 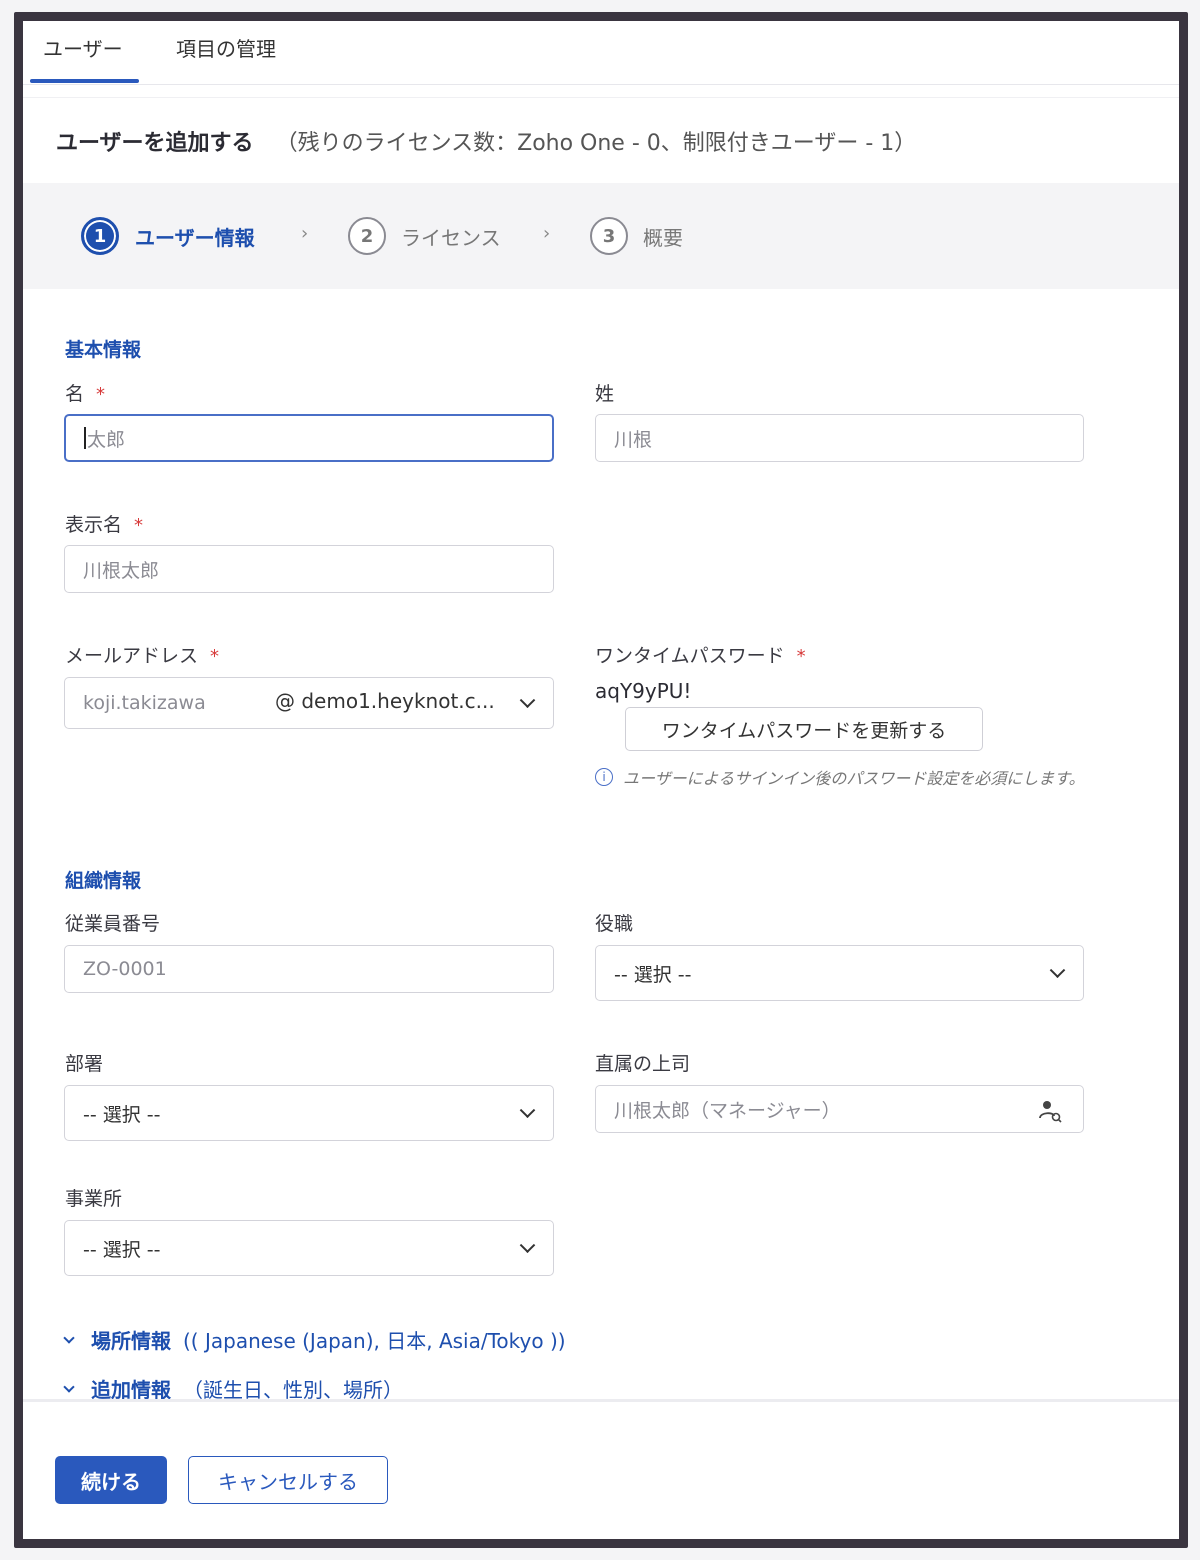 I want to click on step-3-label: 概要, so click(x=663, y=236).